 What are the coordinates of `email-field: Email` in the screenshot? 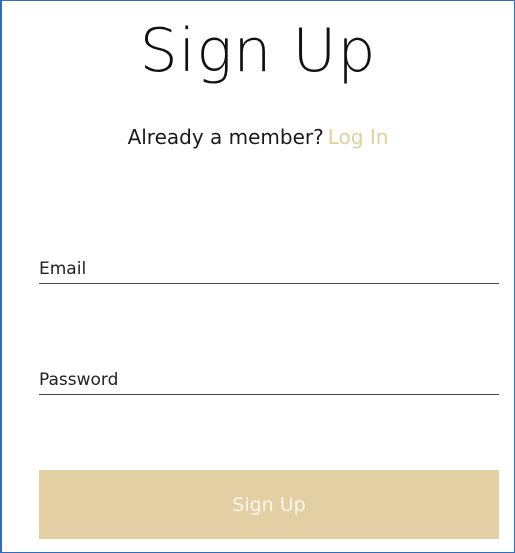 It's located at (269, 269).